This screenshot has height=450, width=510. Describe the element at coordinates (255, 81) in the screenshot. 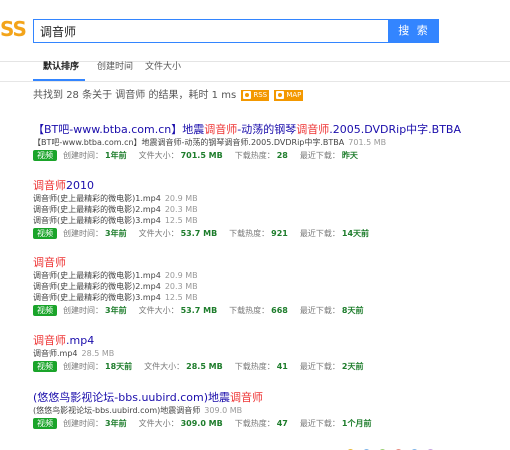

I see `tabs-divider` at that location.